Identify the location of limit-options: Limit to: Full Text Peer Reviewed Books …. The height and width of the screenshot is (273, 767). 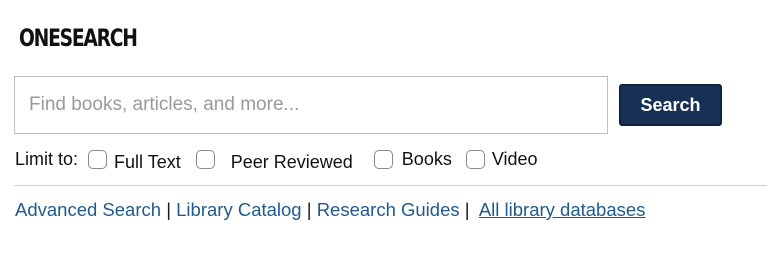
(276, 159).